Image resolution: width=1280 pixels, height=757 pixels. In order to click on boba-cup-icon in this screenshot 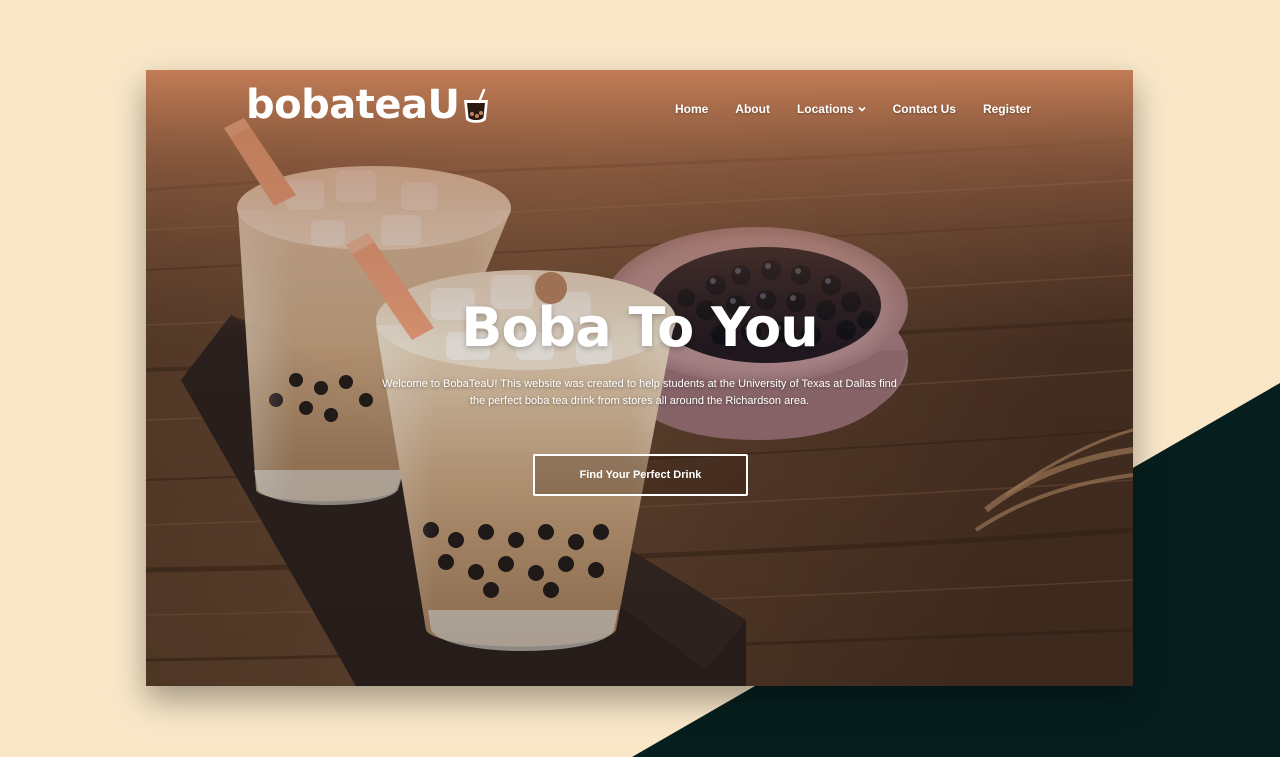, I will do `click(476, 105)`.